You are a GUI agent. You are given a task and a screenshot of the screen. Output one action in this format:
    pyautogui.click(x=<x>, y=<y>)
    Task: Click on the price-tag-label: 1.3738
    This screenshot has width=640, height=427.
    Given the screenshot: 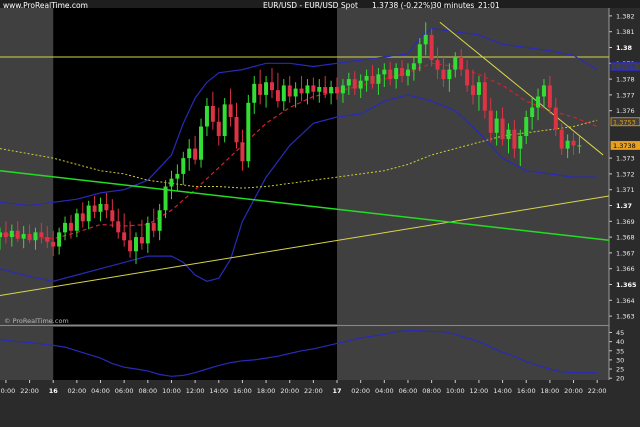 What is the action you would take?
    pyautogui.click(x=624, y=146)
    